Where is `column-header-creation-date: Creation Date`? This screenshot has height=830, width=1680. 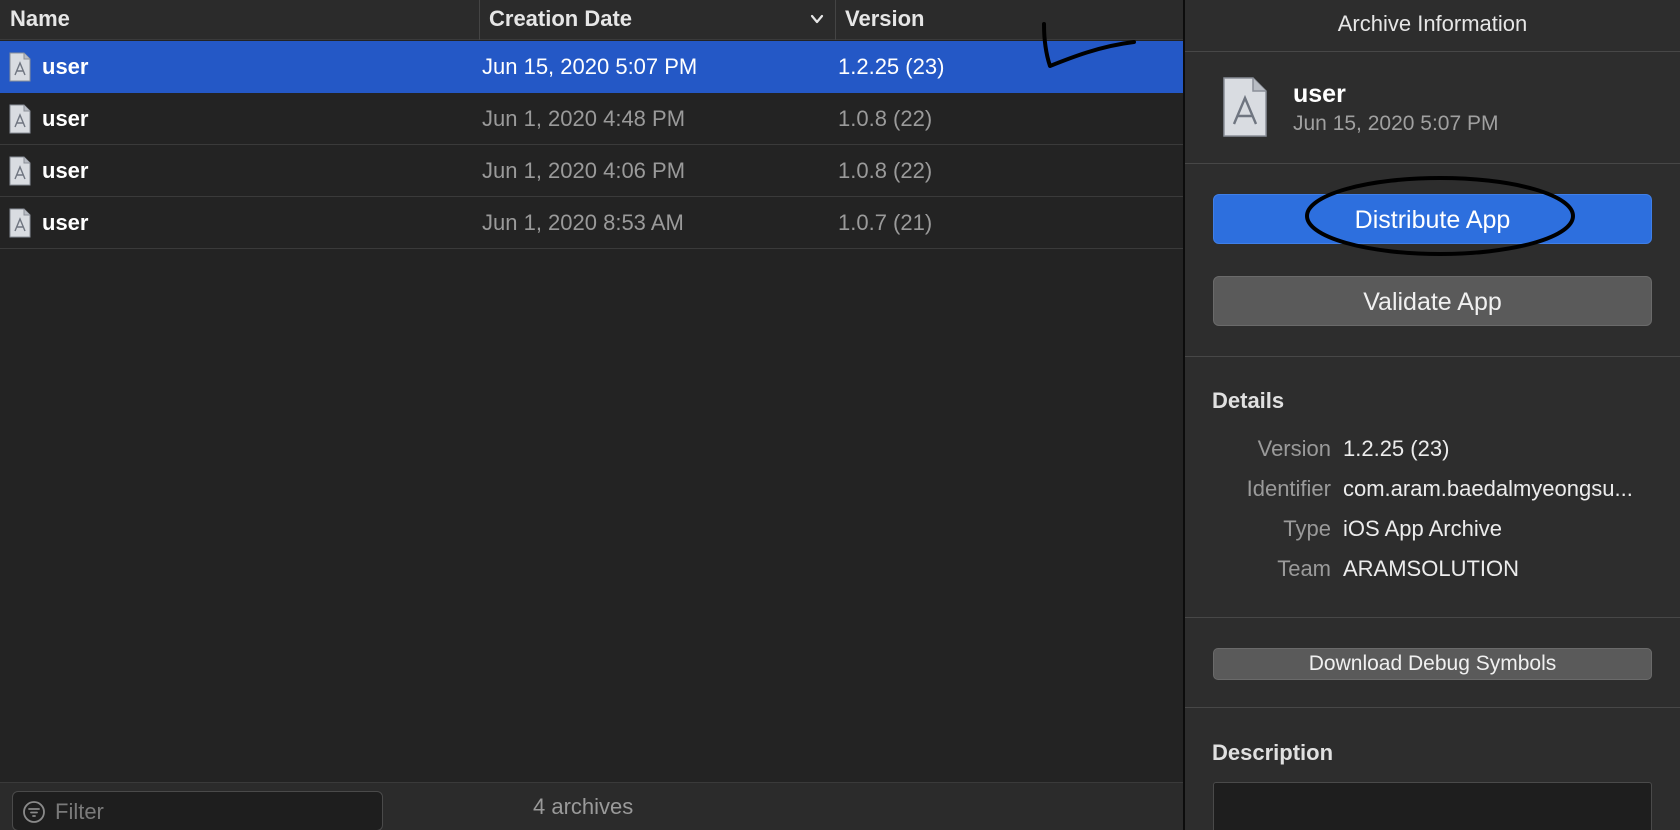
column-header-creation-date: Creation Date is located at coordinates (657, 20).